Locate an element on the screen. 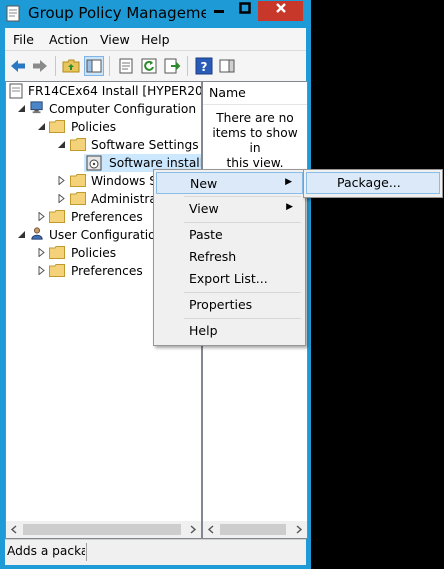 Image resolution: width=444 pixels, height=569 pixels. user-icon is located at coordinates (37, 233).